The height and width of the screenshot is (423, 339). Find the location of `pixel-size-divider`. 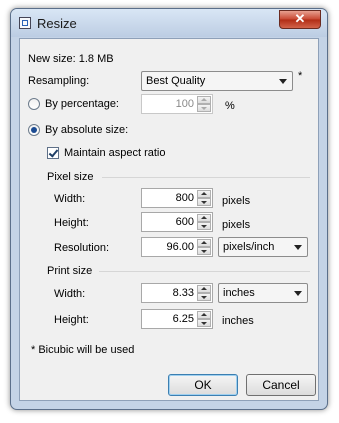

pixel-size-divider is located at coordinates (206, 177).